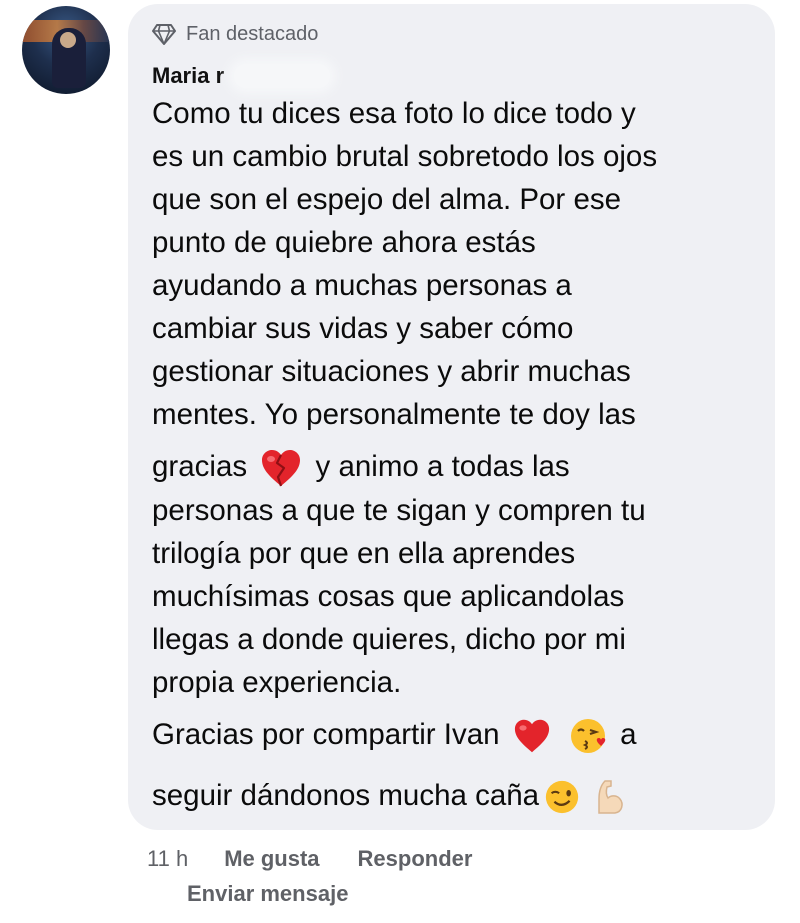 The height and width of the screenshot is (923, 800). What do you see at coordinates (588, 736) in the screenshot?
I see `kissing-face-emoji` at bounding box center [588, 736].